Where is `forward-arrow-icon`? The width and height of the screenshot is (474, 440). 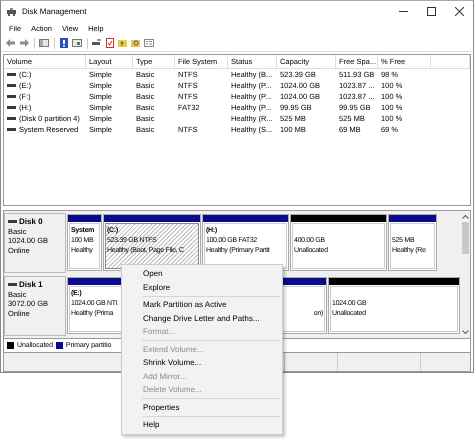 forward-arrow-icon is located at coordinates (24, 43).